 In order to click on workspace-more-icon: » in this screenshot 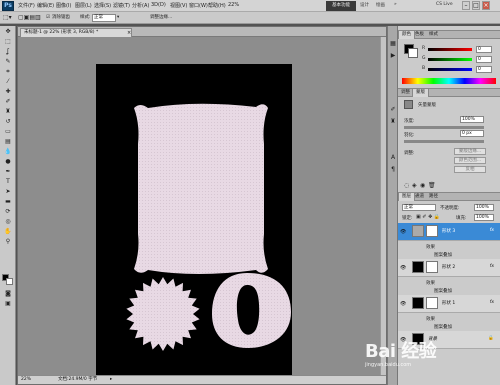, I will do `click(395, 4)`.